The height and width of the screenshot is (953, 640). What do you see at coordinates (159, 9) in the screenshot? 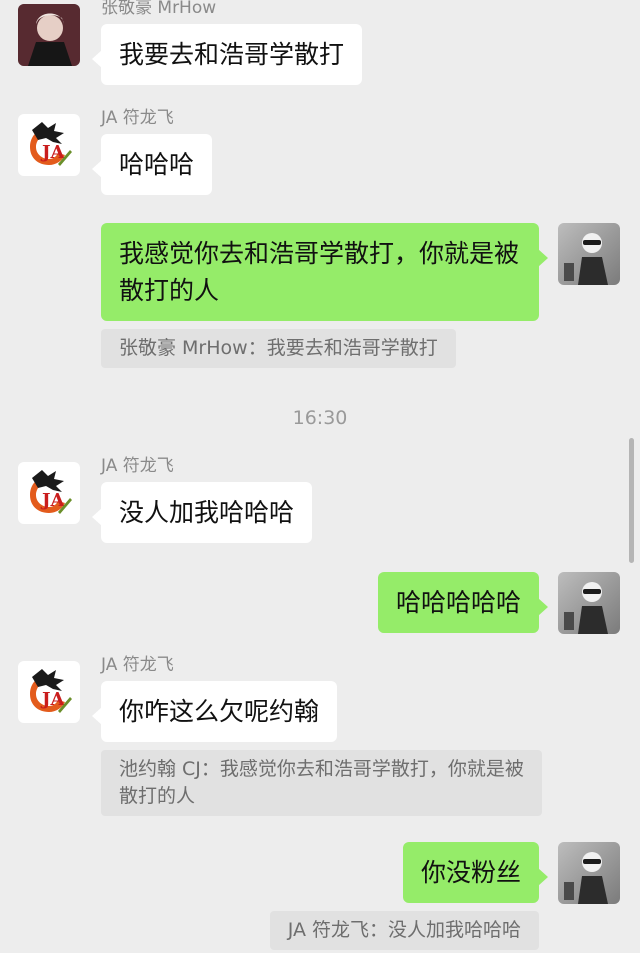
I see `sender-name: 张敬豪 MrHow` at bounding box center [159, 9].